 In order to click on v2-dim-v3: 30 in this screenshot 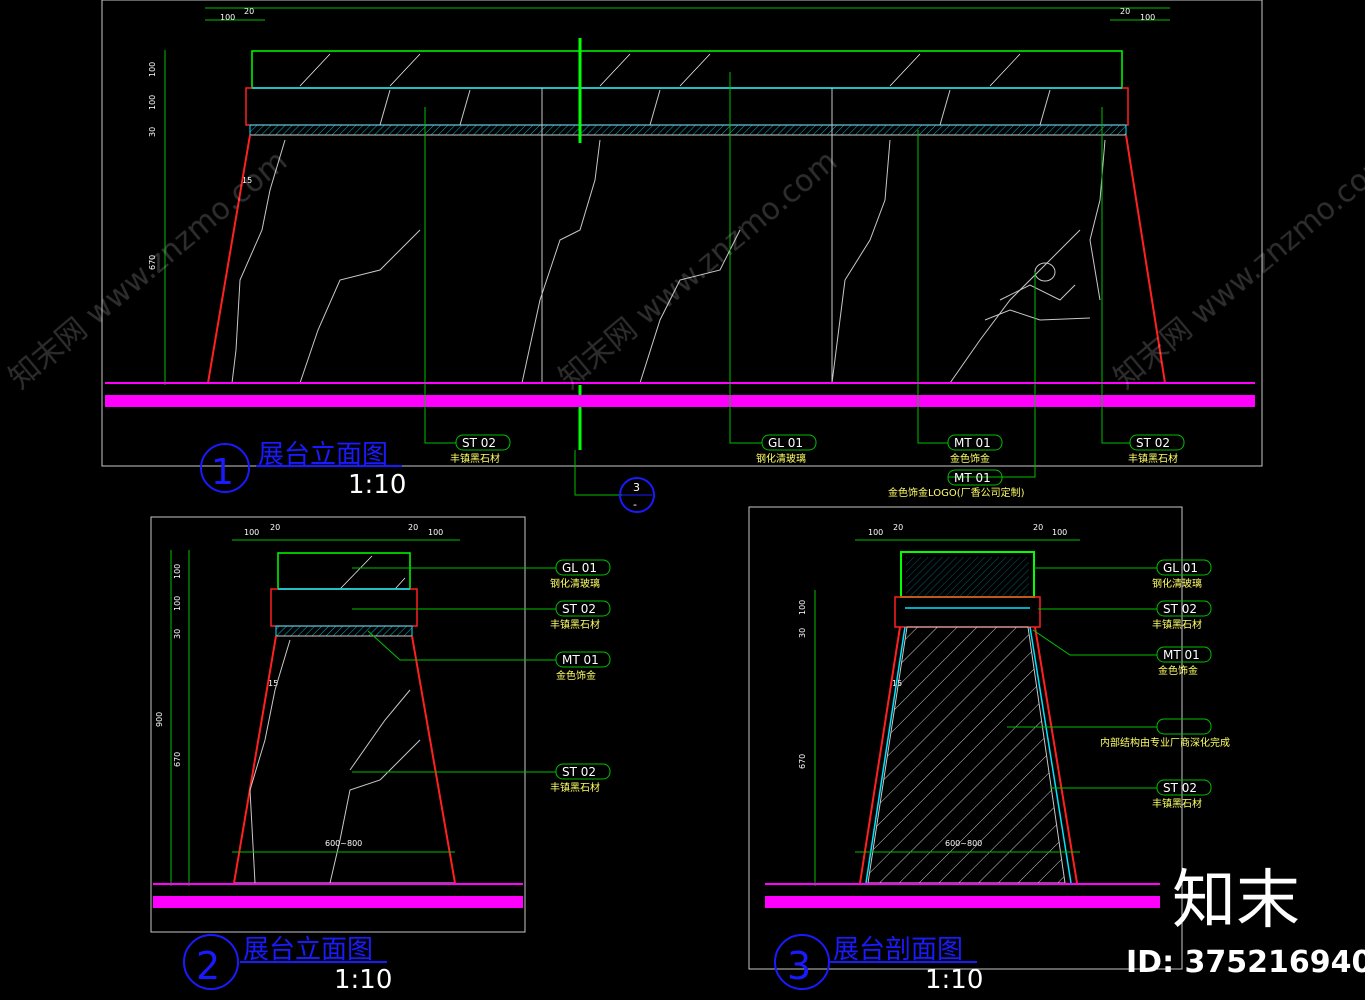, I will do `click(177, 634)`.